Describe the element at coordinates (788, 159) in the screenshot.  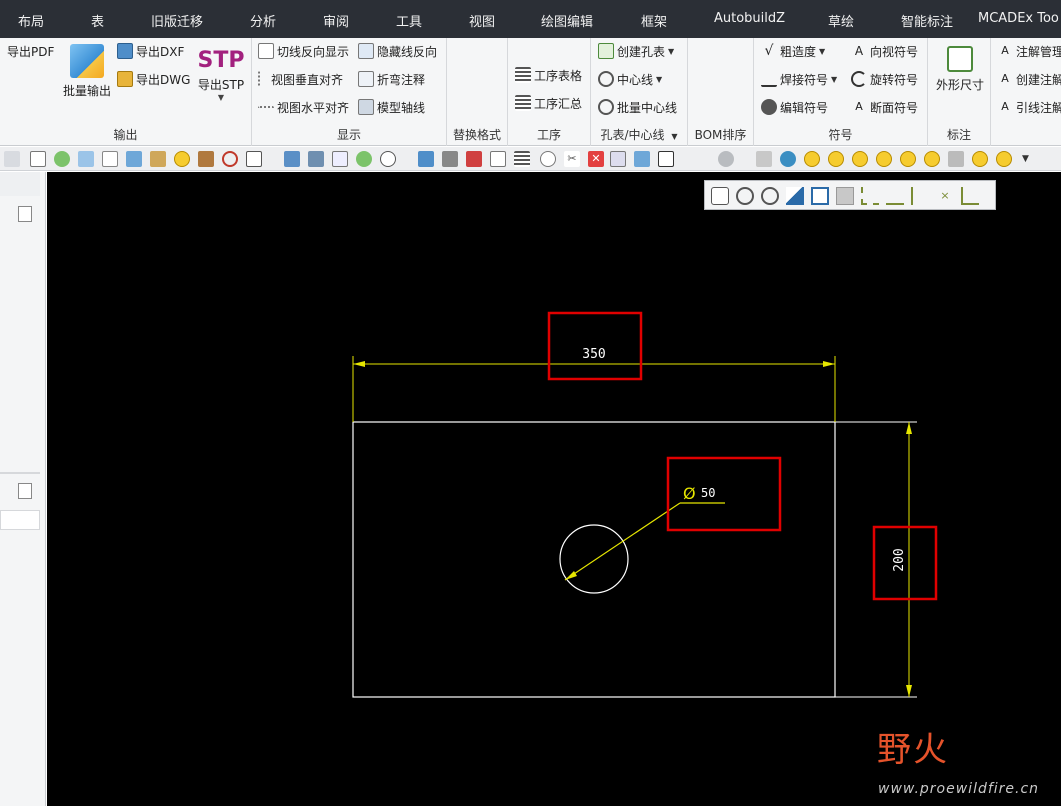
I see `teapot-icon` at that location.